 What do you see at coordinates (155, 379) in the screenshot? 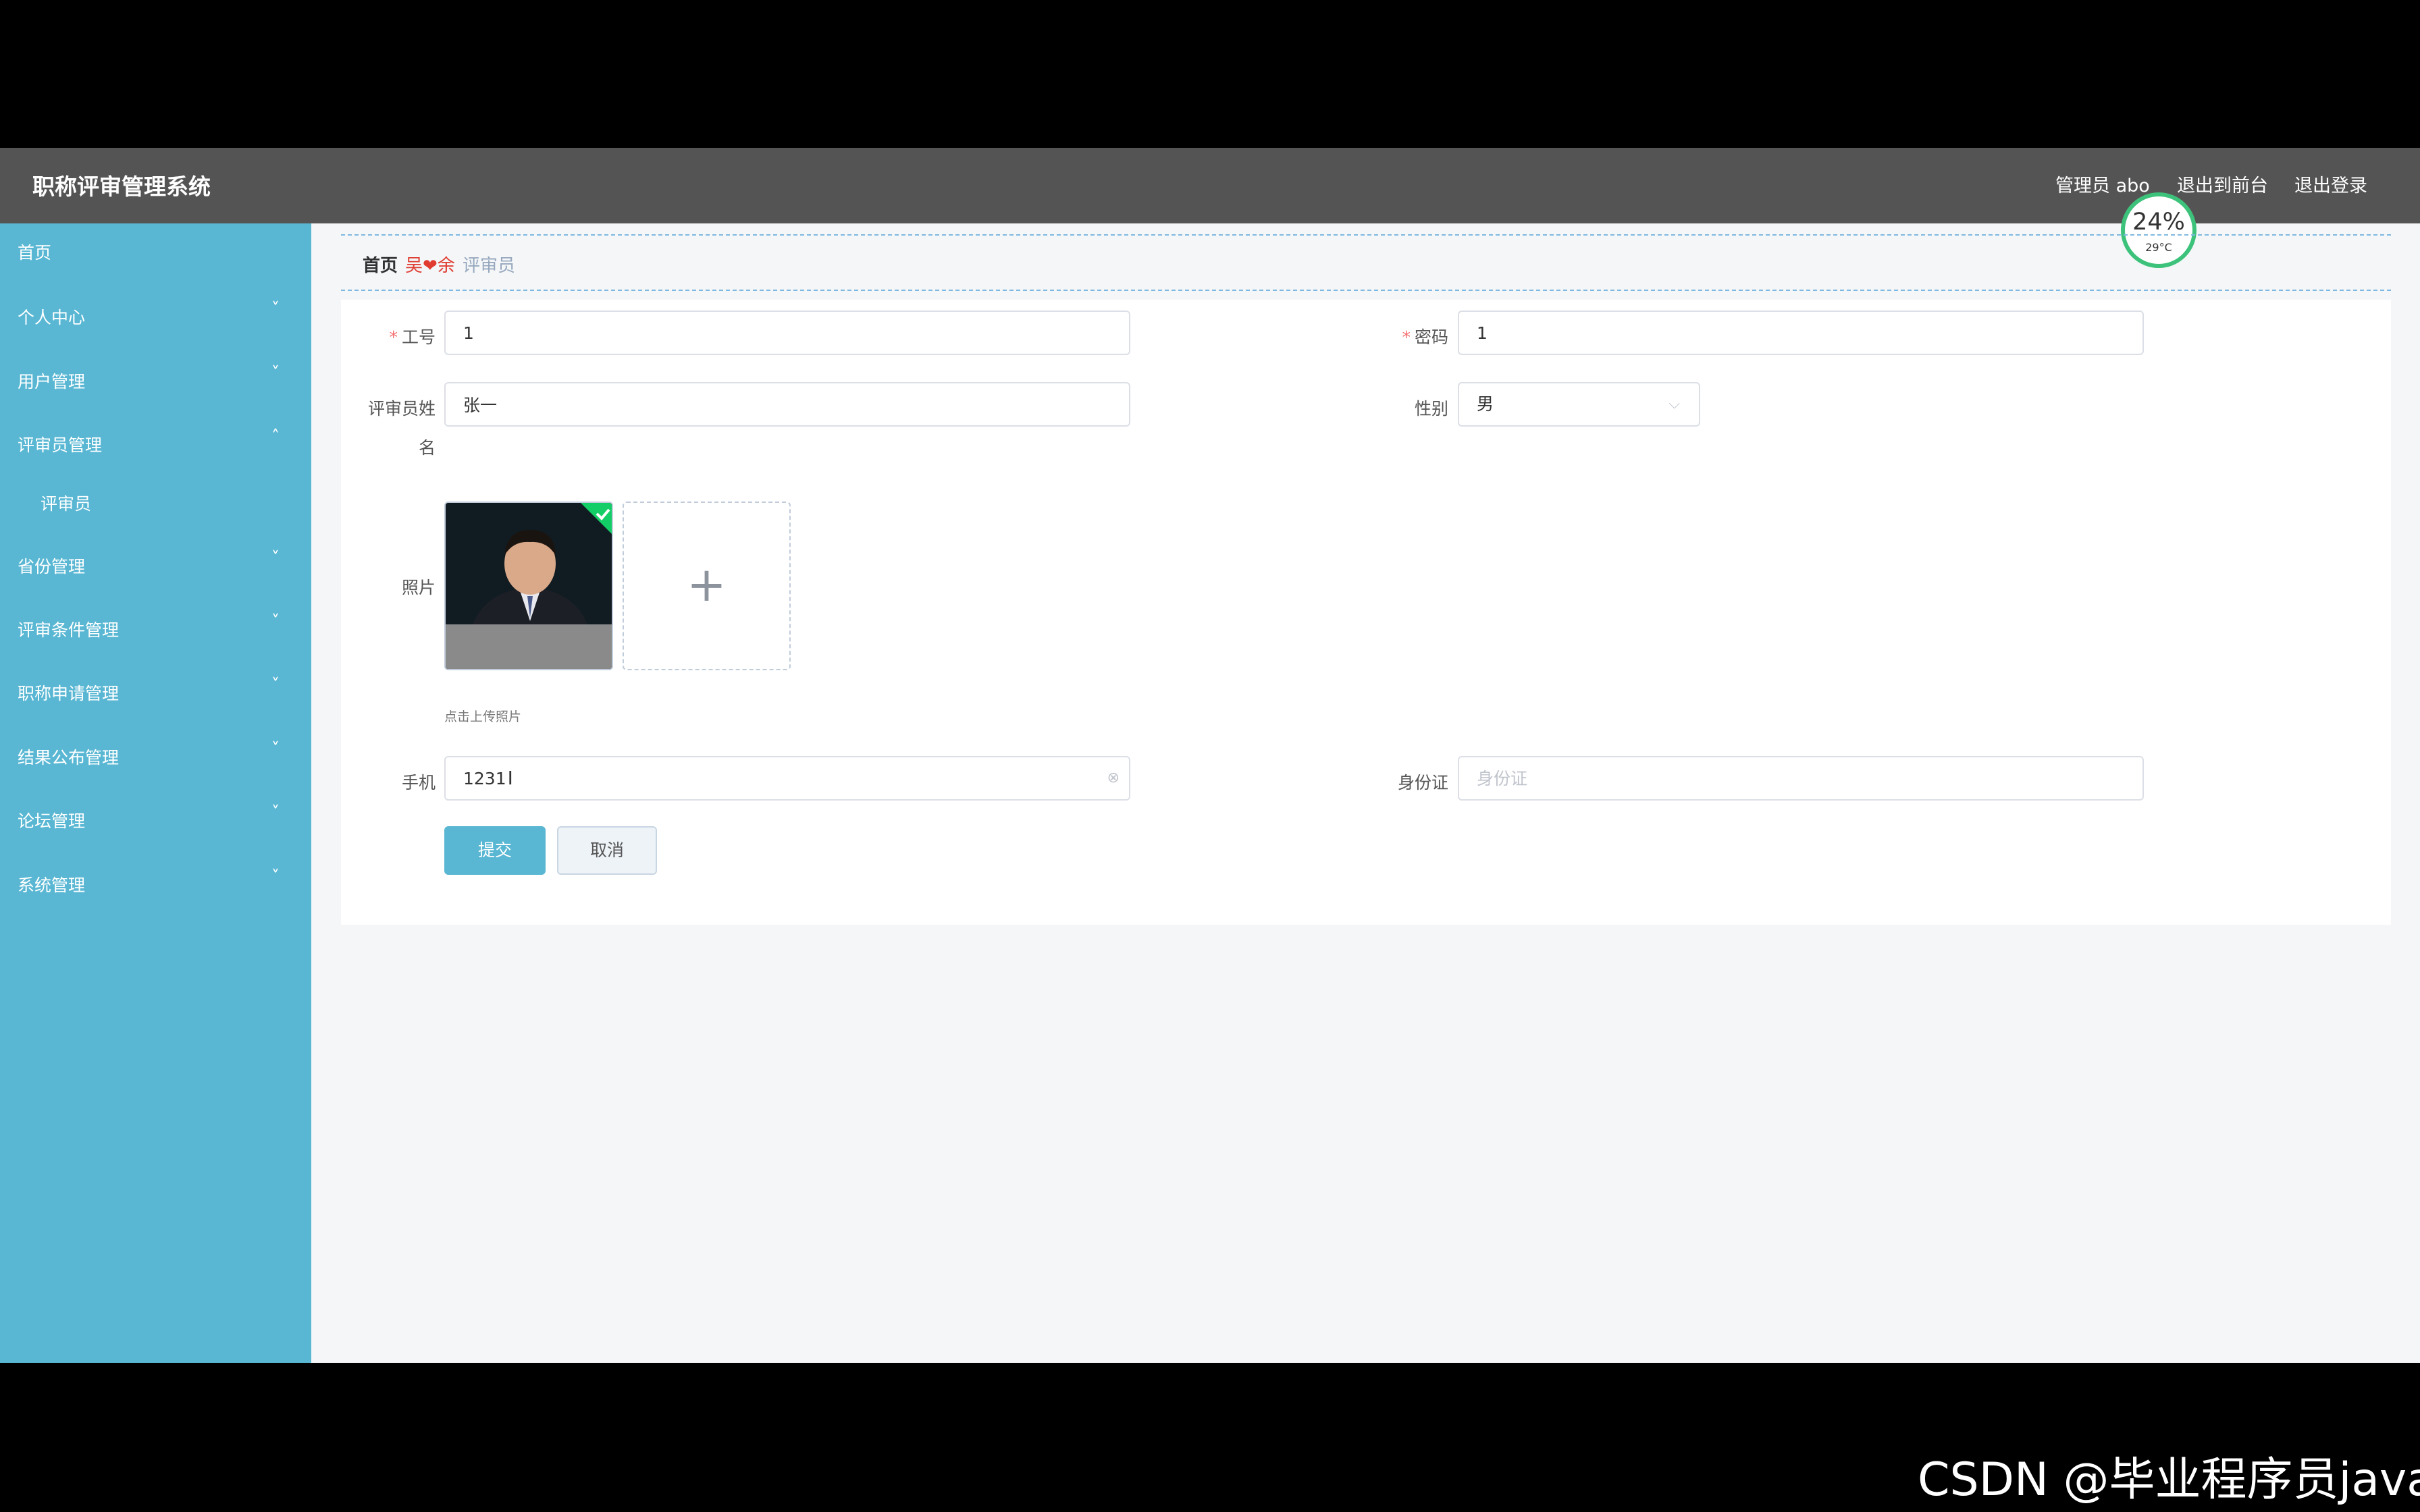
I see `sidebar-item-user-management: 用户管理 ˅` at bounding box center [155, 379].